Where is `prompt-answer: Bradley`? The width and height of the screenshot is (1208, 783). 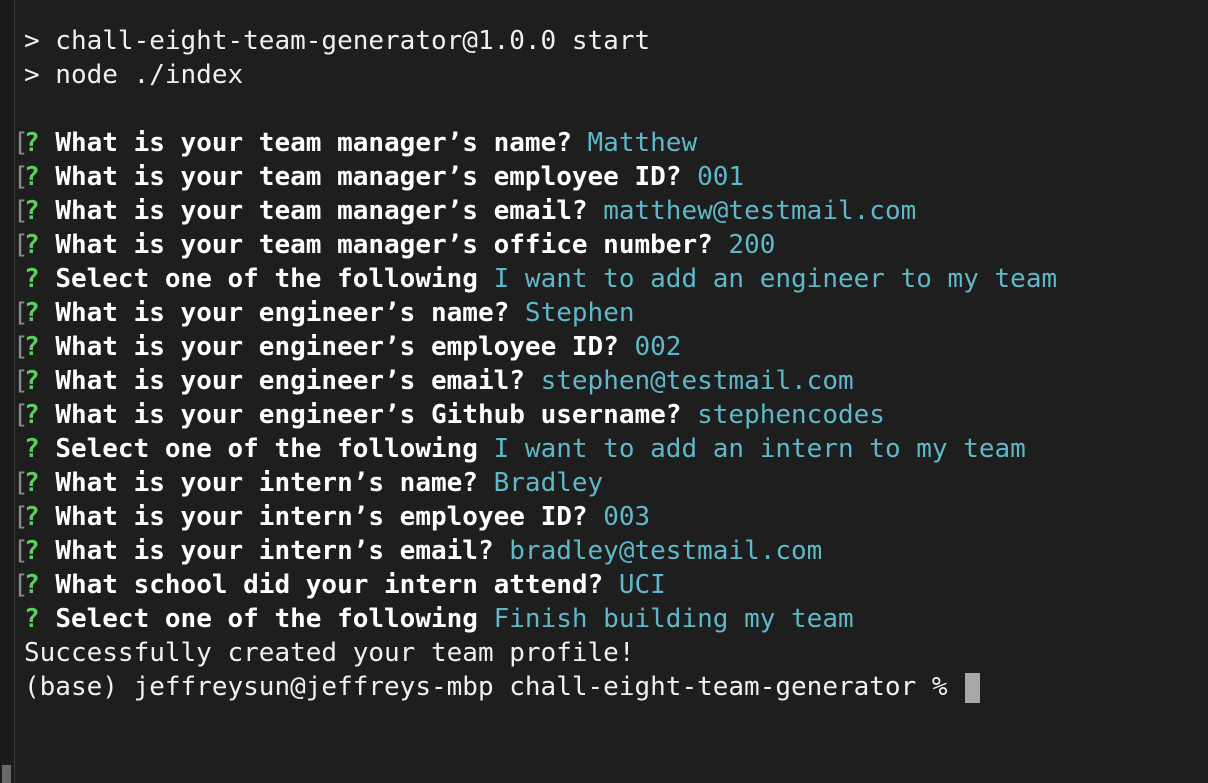 prompt-answer: Bradley is located at coordinates (548, 483).